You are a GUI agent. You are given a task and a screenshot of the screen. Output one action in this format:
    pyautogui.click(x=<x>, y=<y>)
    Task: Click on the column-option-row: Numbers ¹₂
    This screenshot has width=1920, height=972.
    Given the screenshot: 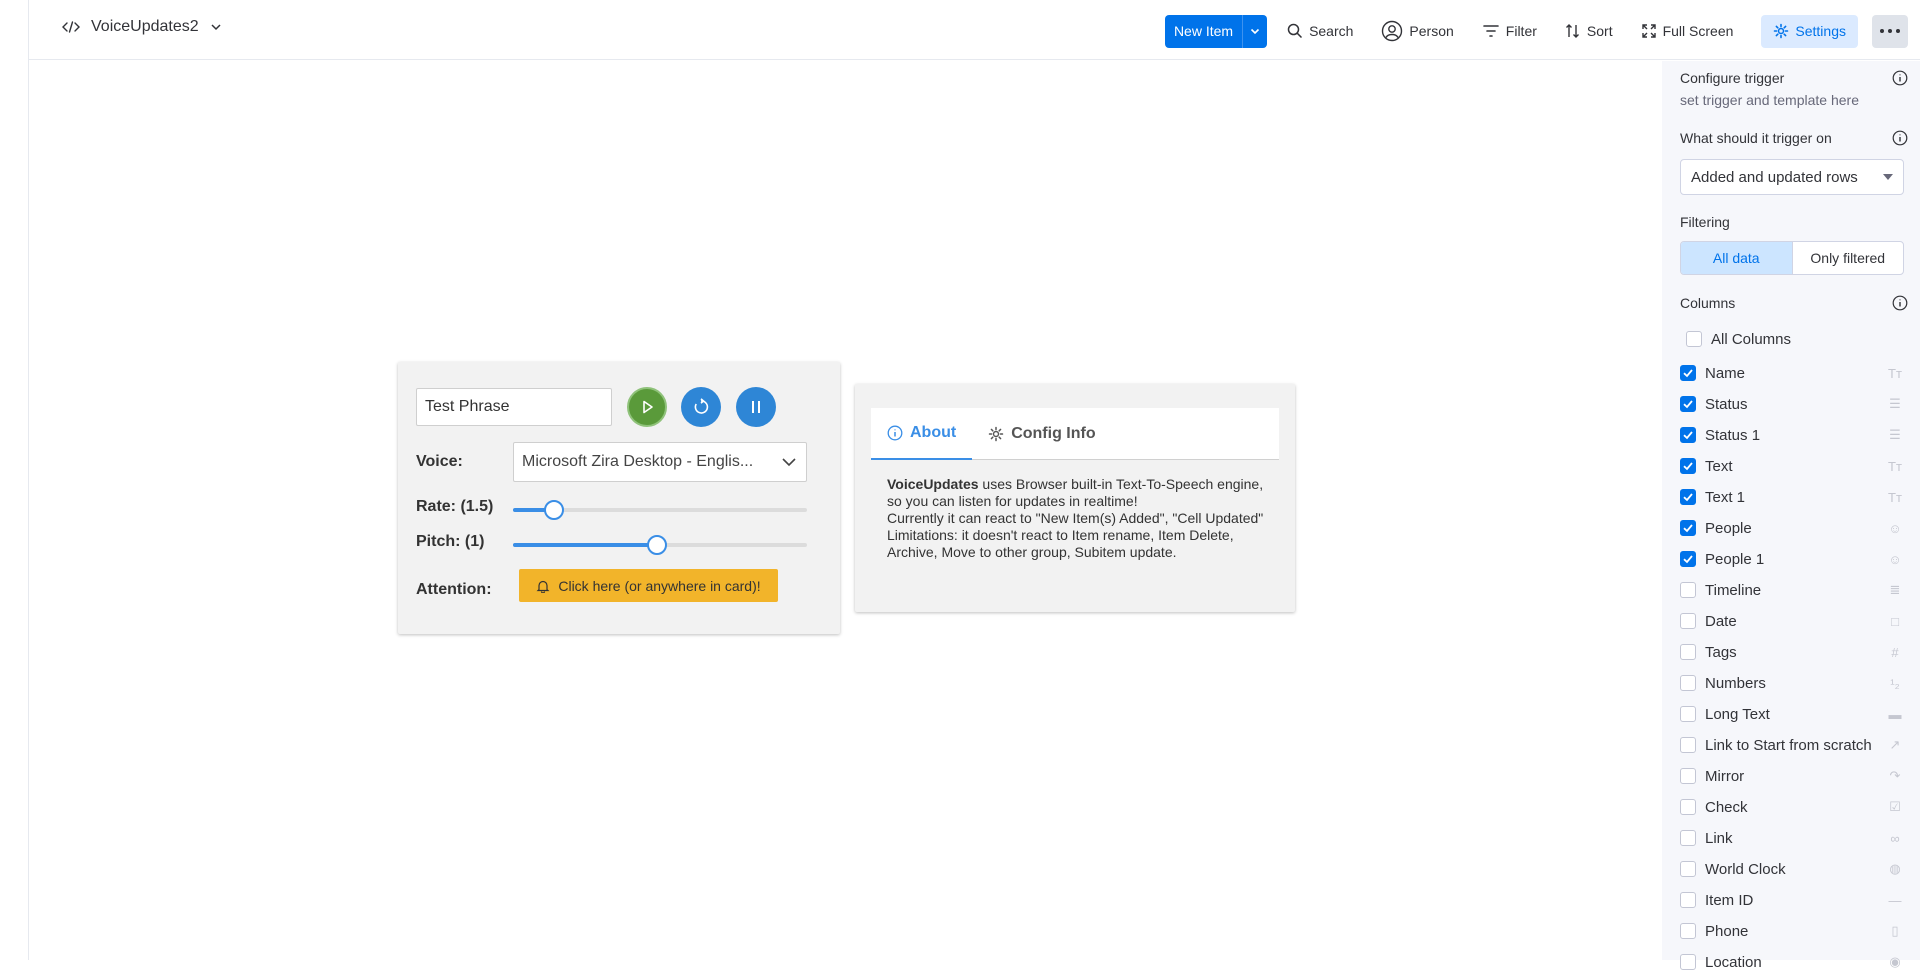 What is the action you would take?
    pyautogui.click(x=1792, y=683)
    